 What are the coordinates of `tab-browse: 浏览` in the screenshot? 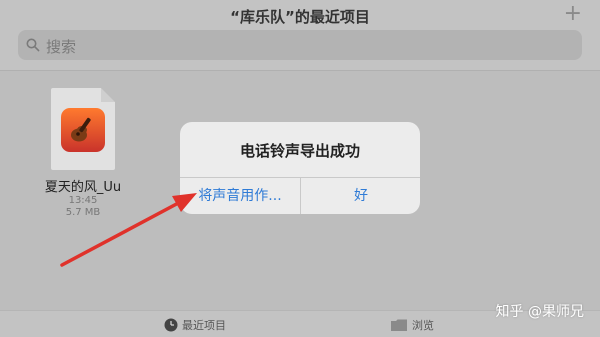 It's located at (412, 325).